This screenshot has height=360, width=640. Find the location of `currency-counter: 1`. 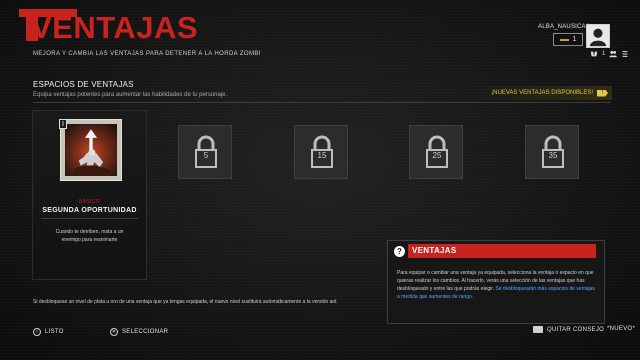

currency-counter: 1 is located at coordinates (568, 39).